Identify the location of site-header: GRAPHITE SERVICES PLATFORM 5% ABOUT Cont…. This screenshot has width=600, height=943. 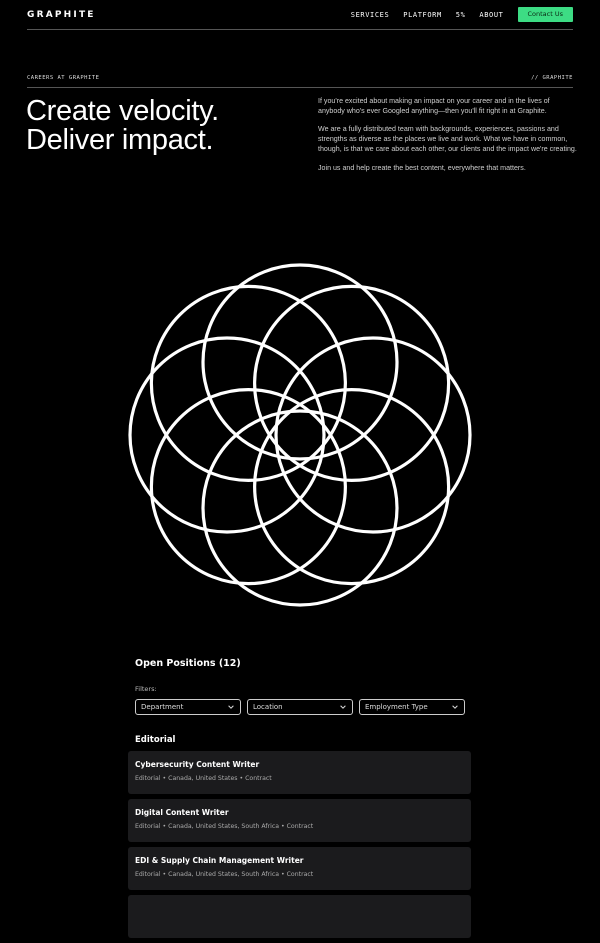
(300, 15).